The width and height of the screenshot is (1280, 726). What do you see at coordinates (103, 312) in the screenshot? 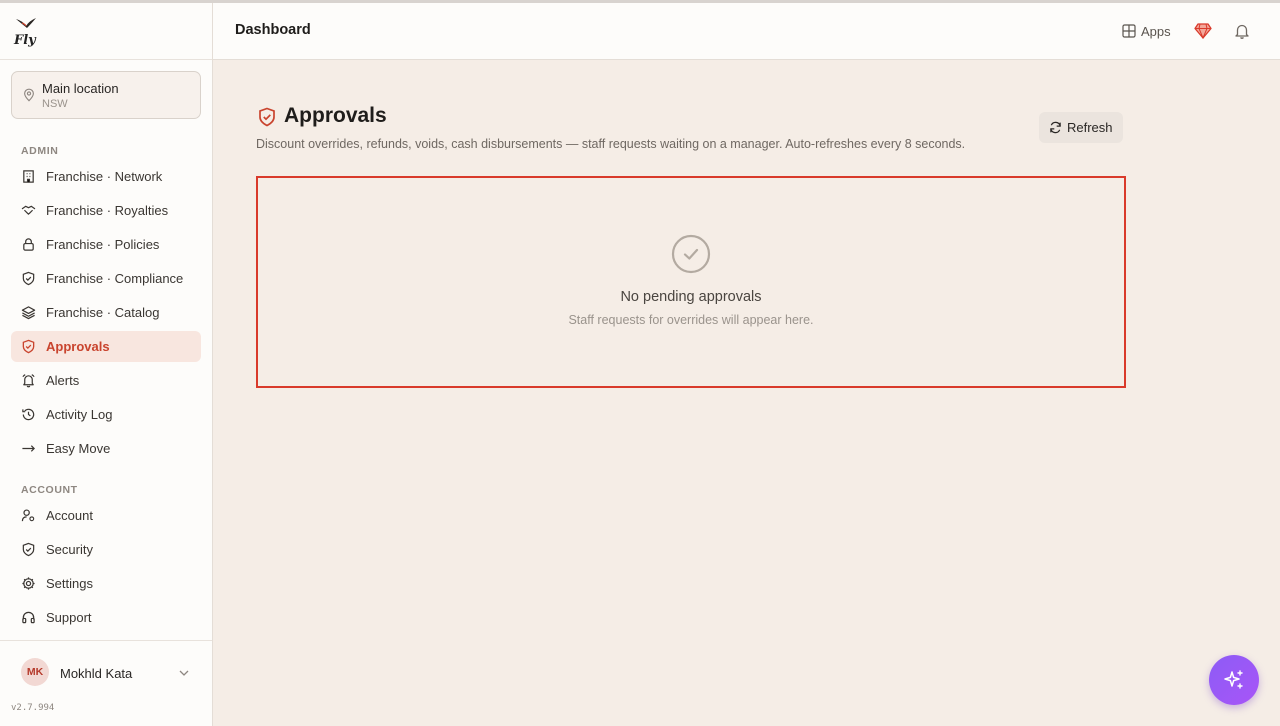
I see `sidebar-item-label: Franchise · Catalog` at bounding box center [103, 312].